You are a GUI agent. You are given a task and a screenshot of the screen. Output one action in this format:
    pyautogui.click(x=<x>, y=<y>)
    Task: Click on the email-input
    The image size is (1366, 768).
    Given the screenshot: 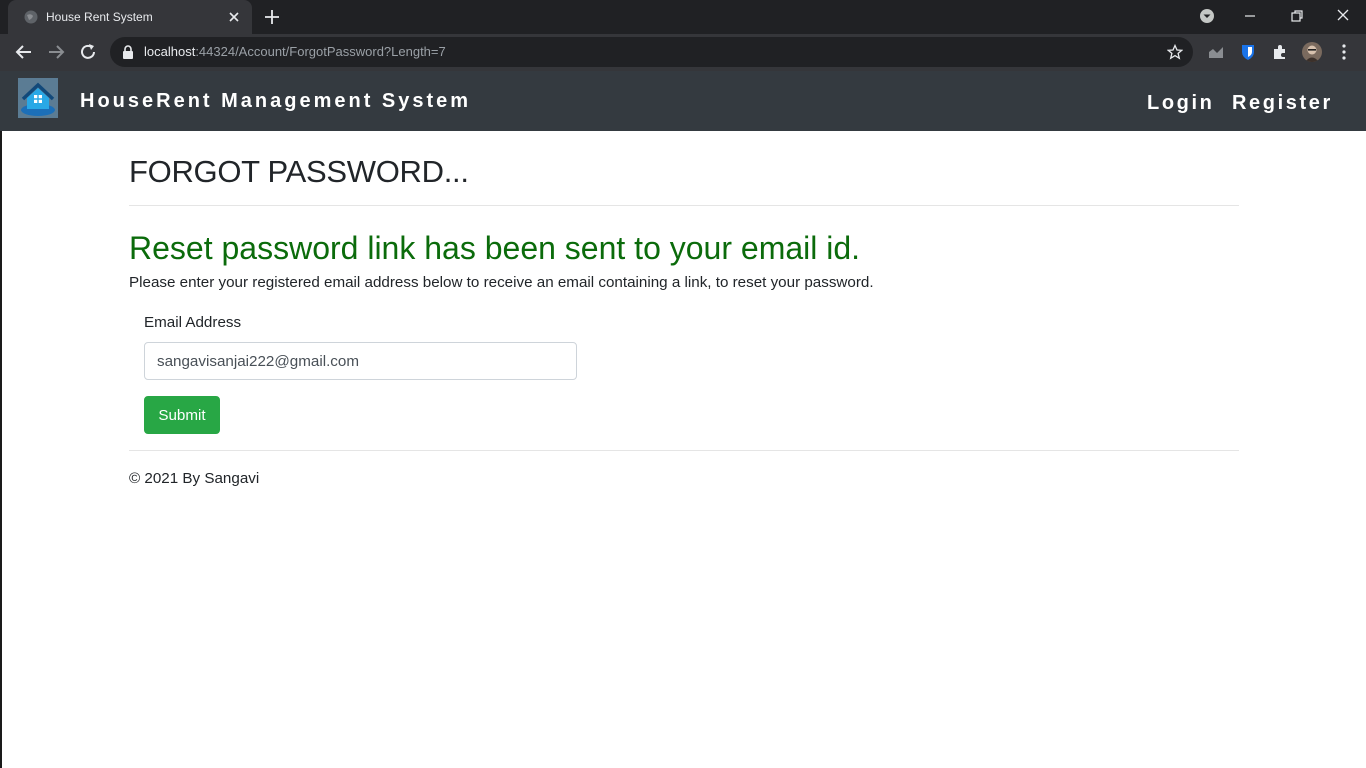 What is the action you would take?
    pyautogui.click(x=360, y=361)
    